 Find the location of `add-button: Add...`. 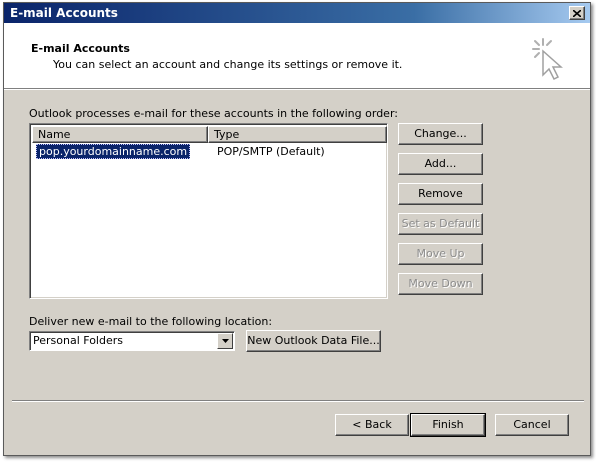

add-button: Add... is located at coordinates (440, 164).